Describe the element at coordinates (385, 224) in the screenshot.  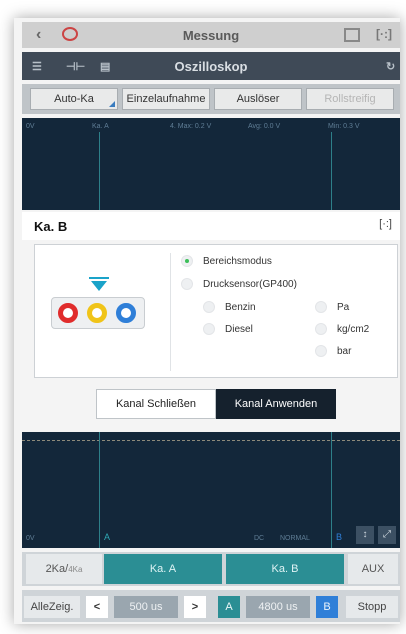
I see `expand-icon: [·:]` at that location.